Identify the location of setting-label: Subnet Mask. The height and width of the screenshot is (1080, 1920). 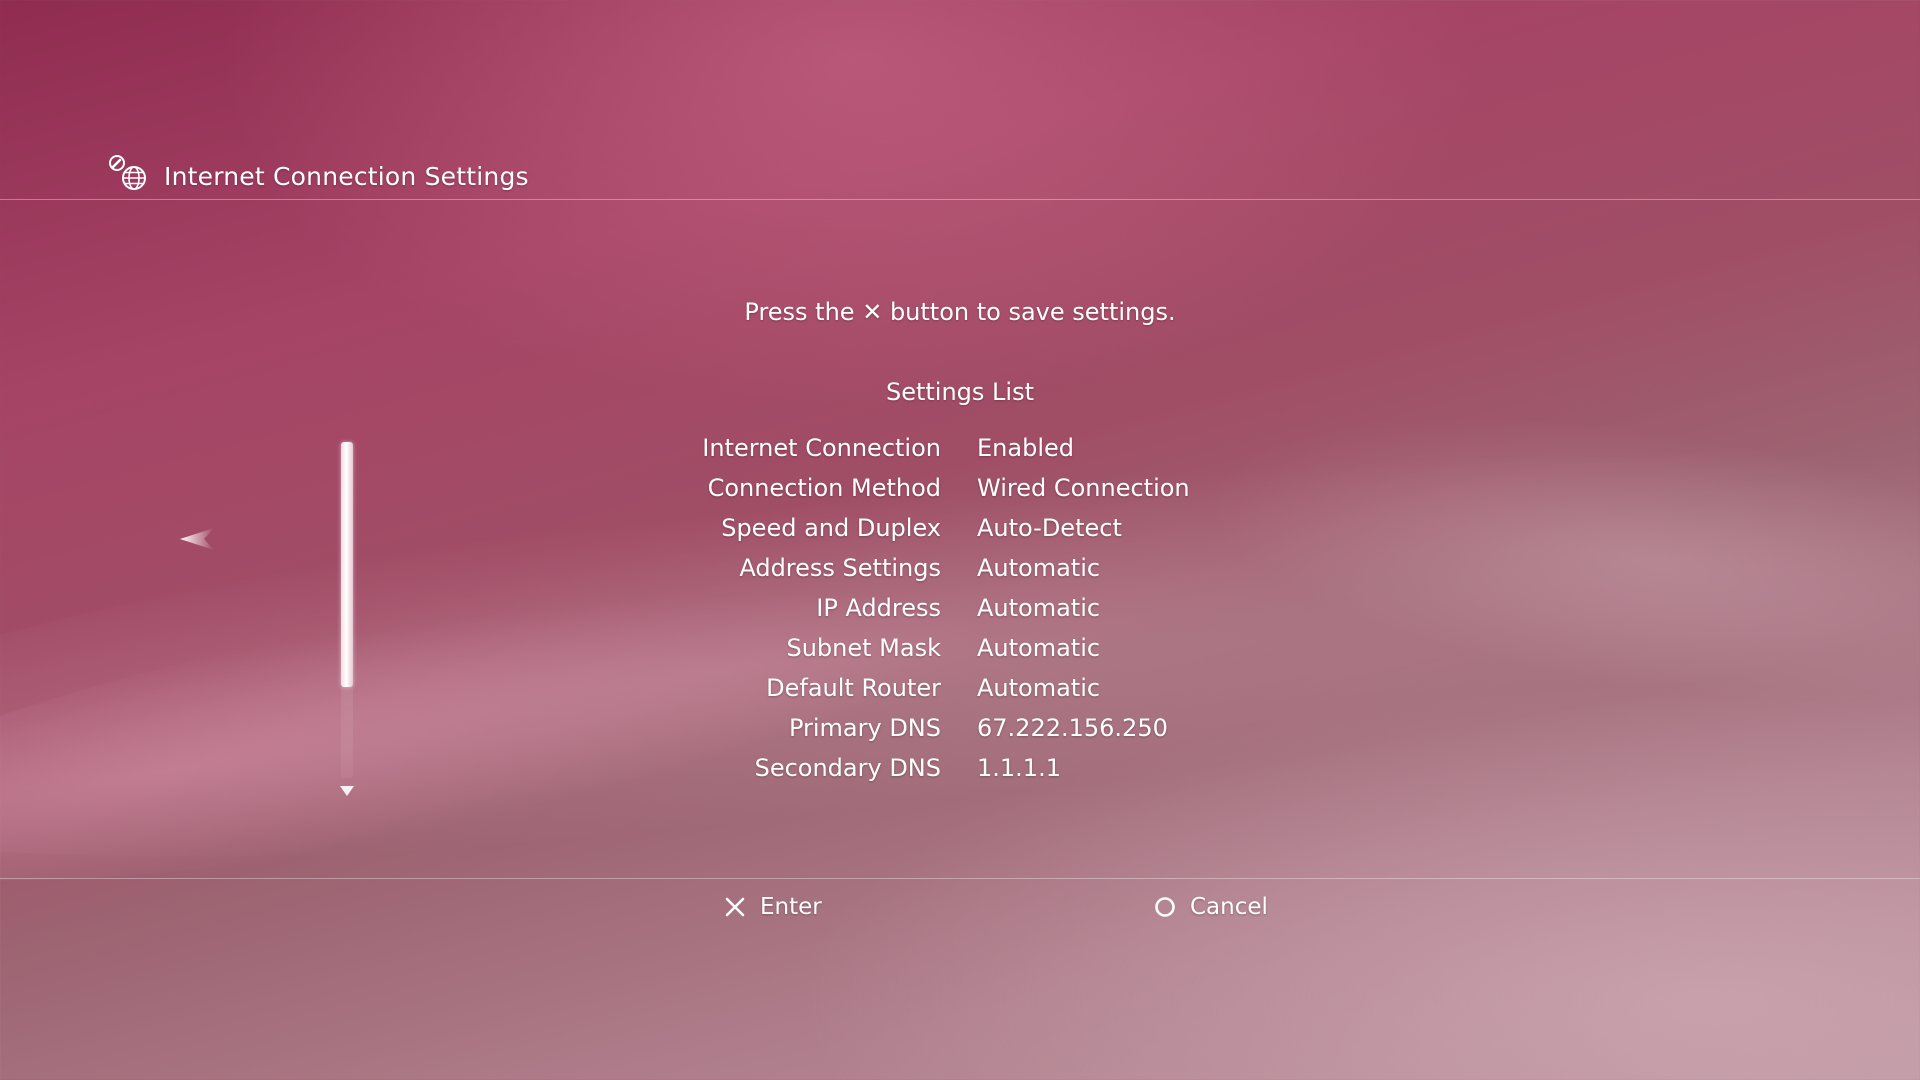
(863, 648).